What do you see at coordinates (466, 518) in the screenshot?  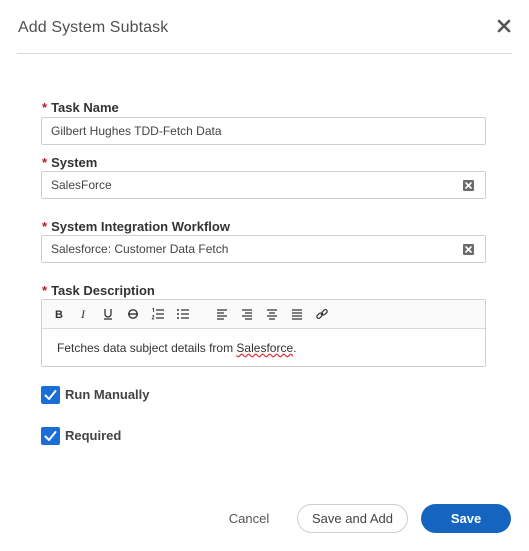 I see `save-button: Save` at bounding box center [466, 518].